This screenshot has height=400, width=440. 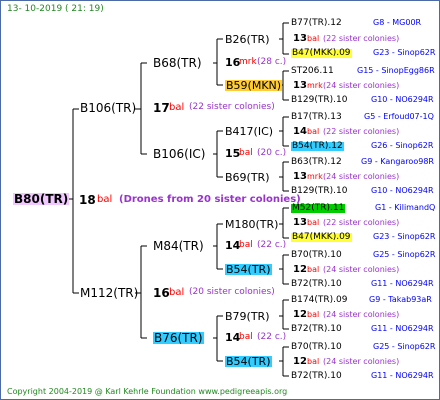 I want to click on gen4-queen-code: G5 - Erfoud07-1Q, so click(x=399, y=116).